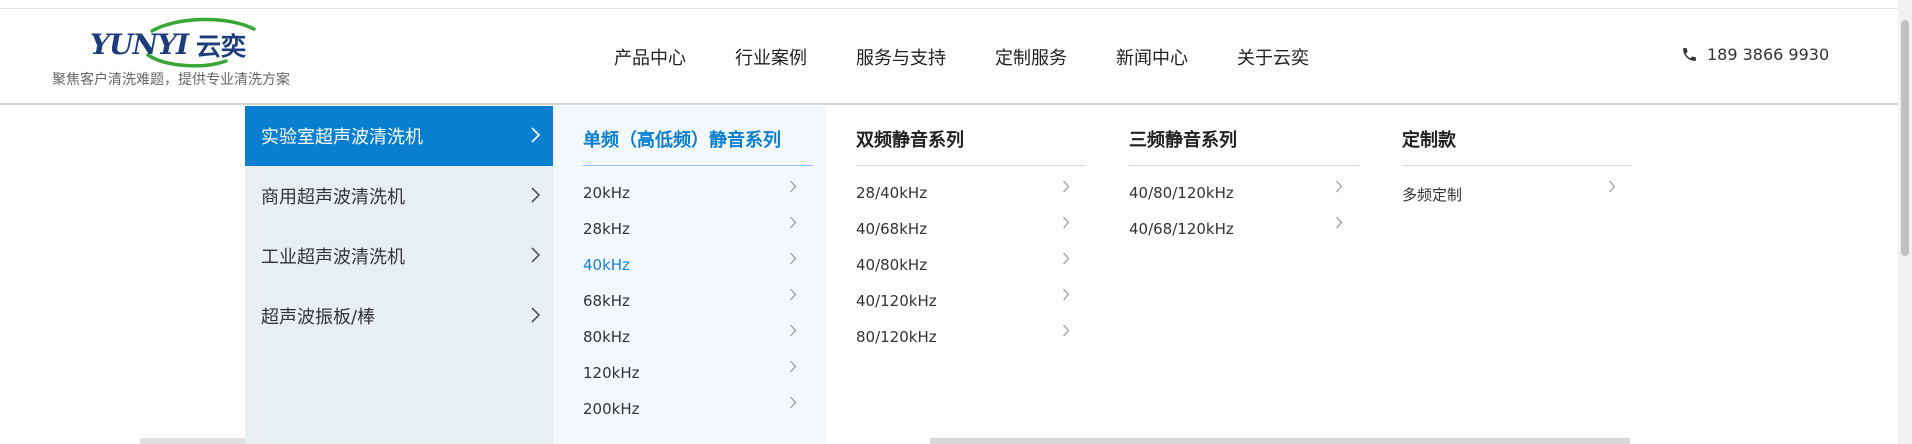  I want to click on submenu-item: 40/80/120kHz, so click(1244, 199).